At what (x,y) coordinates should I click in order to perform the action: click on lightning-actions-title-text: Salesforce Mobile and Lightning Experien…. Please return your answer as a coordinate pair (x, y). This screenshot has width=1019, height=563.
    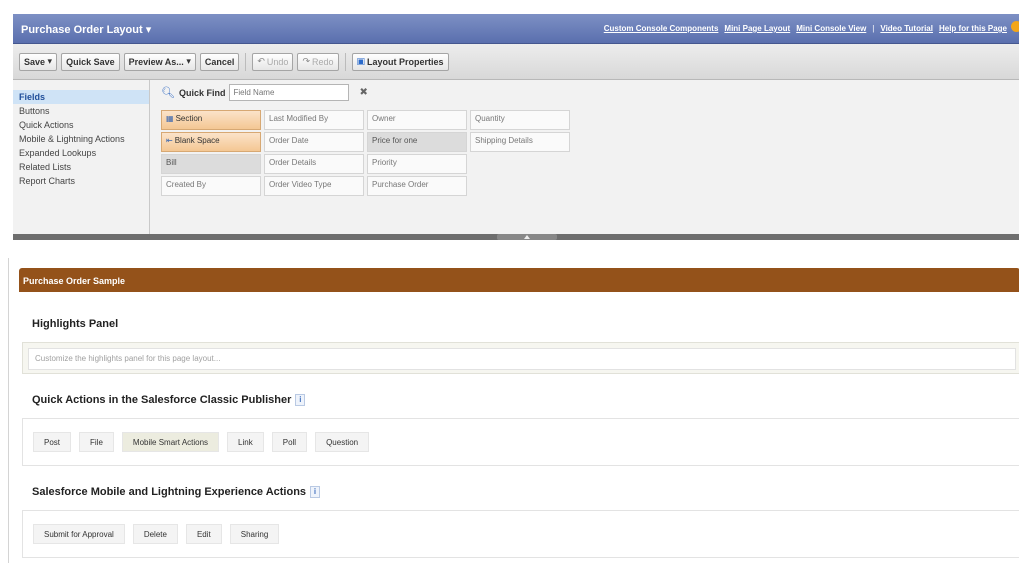
    Looking at the image, I should click on (169, 492).